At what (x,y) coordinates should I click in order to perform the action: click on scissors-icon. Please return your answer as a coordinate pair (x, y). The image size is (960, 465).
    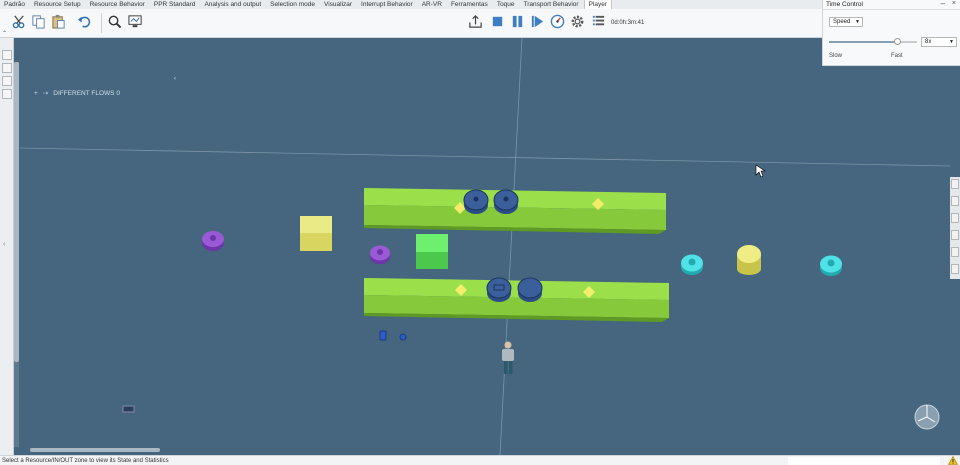
    Looking at the image, I should click on (19, 21).